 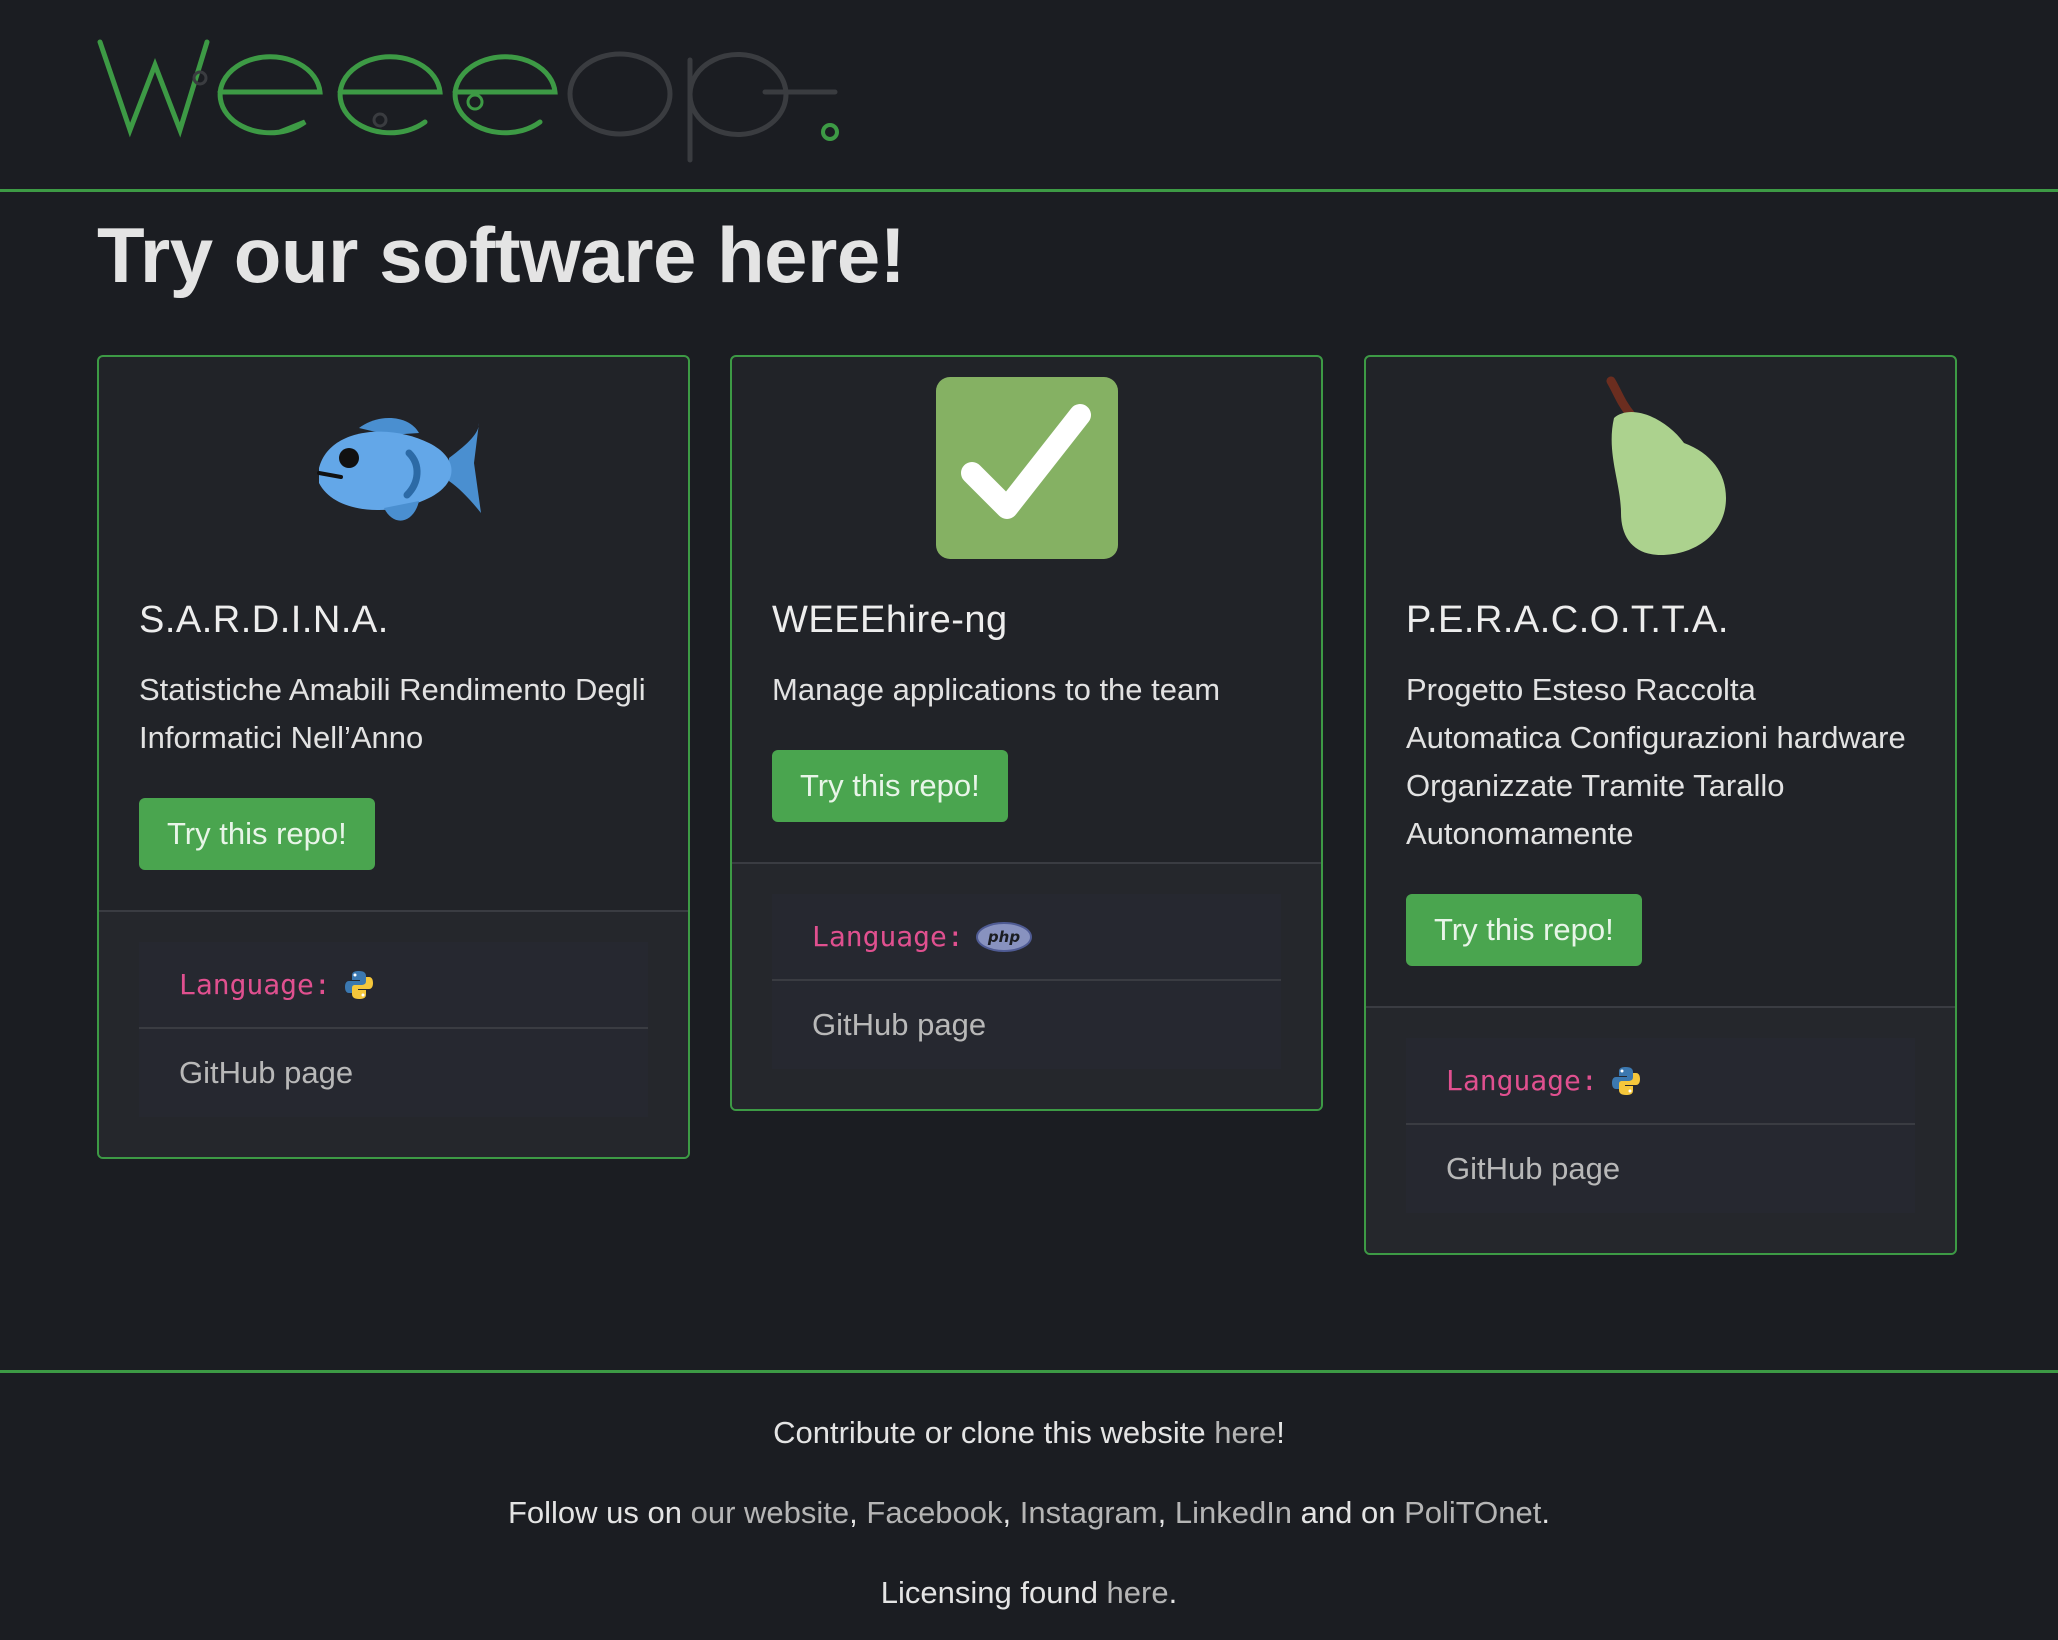 What do you see at coordinates (1029, 1432) in the screenshot?
I see `contribute-line: Contribute or clone this website here!` at bounding box center [1029, 1432].